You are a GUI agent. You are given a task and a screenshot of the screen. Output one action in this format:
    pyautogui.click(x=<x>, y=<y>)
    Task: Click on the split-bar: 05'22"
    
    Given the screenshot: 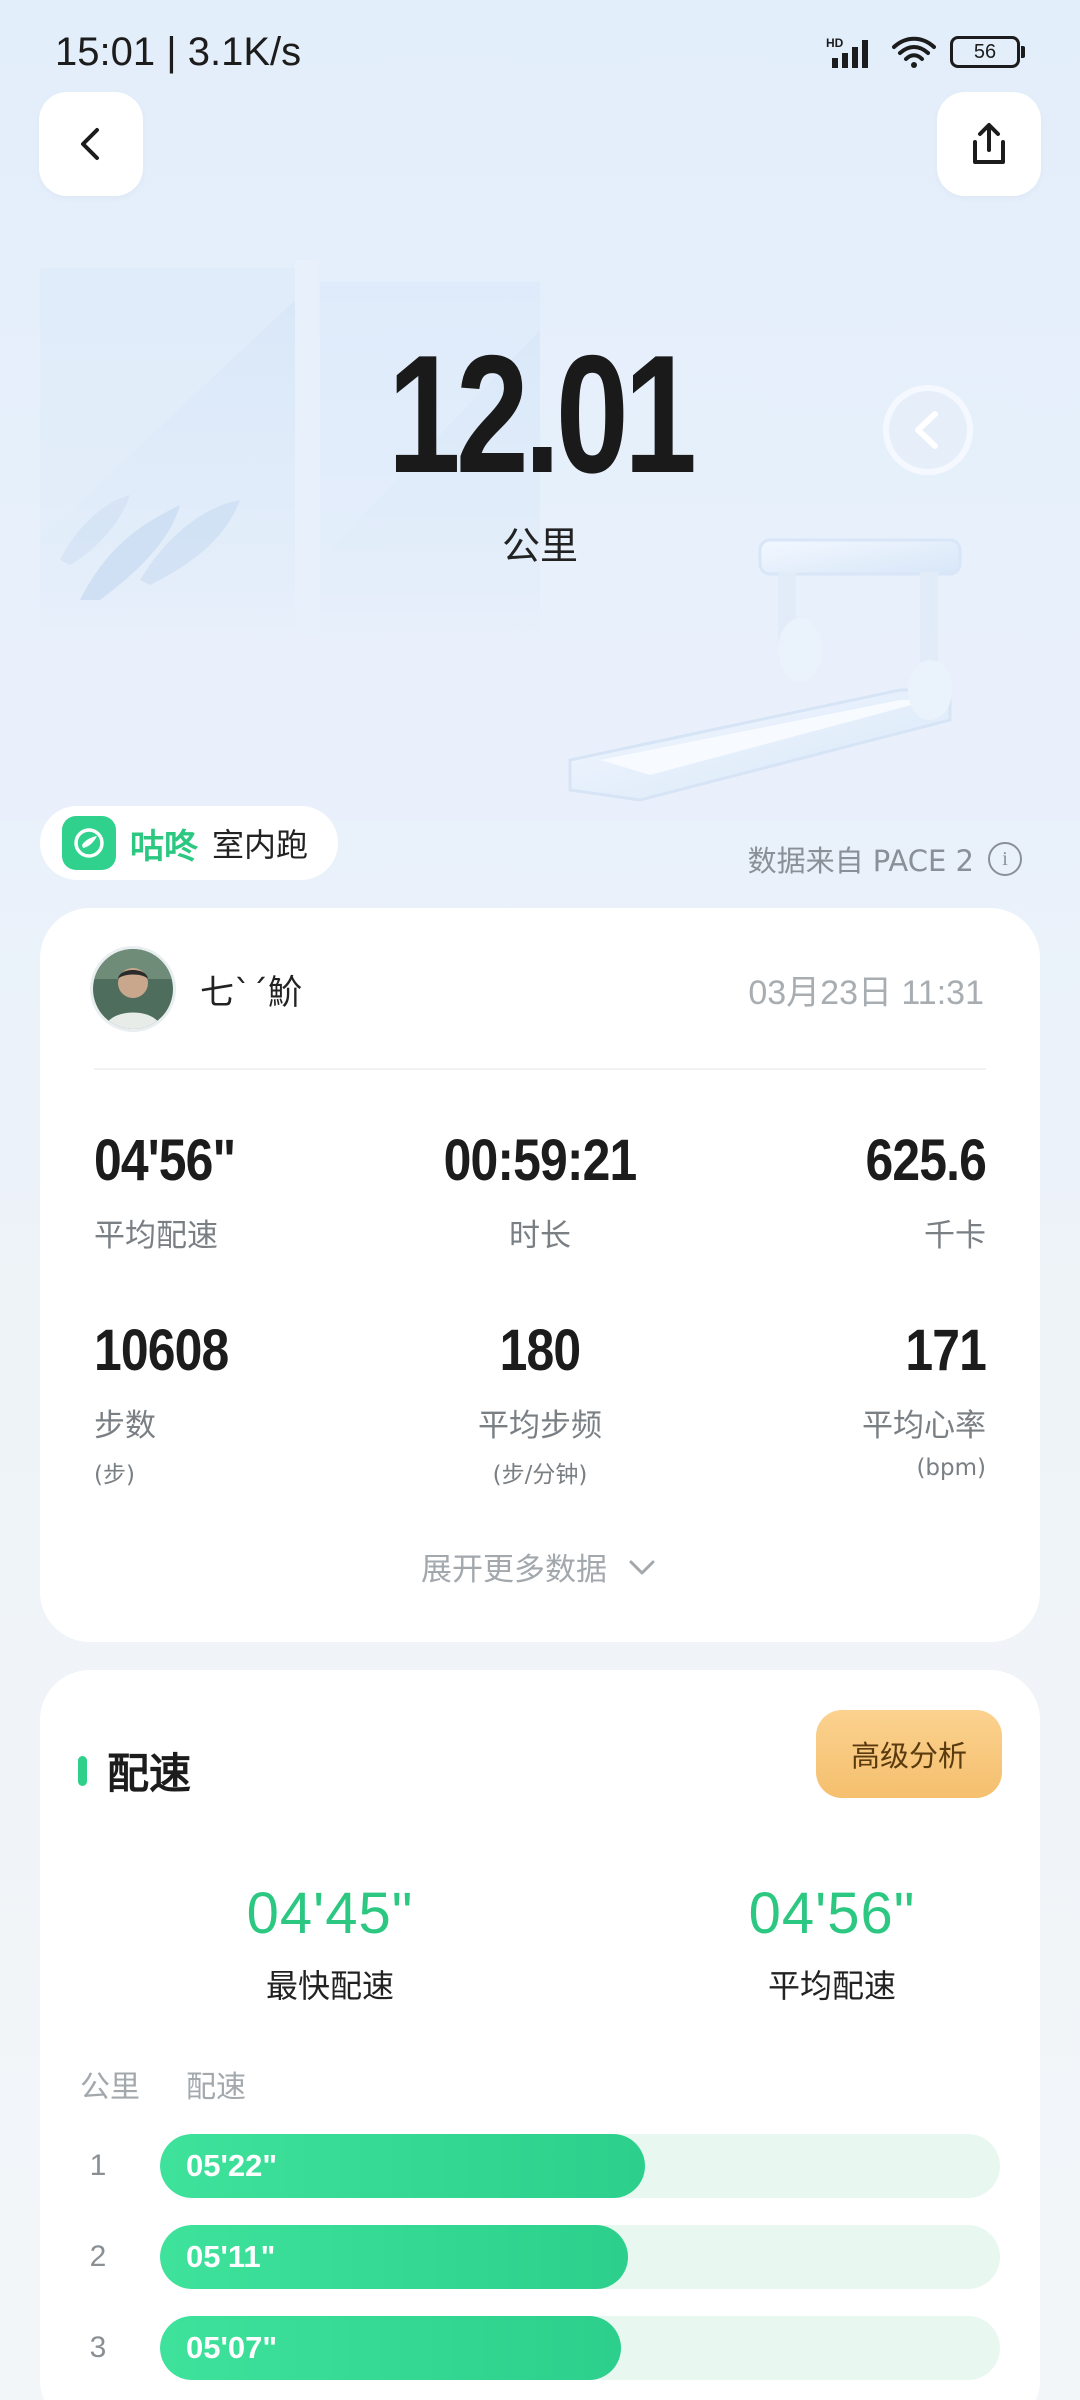 What is the action you would take?
    pyautogui.click(x=402, y=2166)
    